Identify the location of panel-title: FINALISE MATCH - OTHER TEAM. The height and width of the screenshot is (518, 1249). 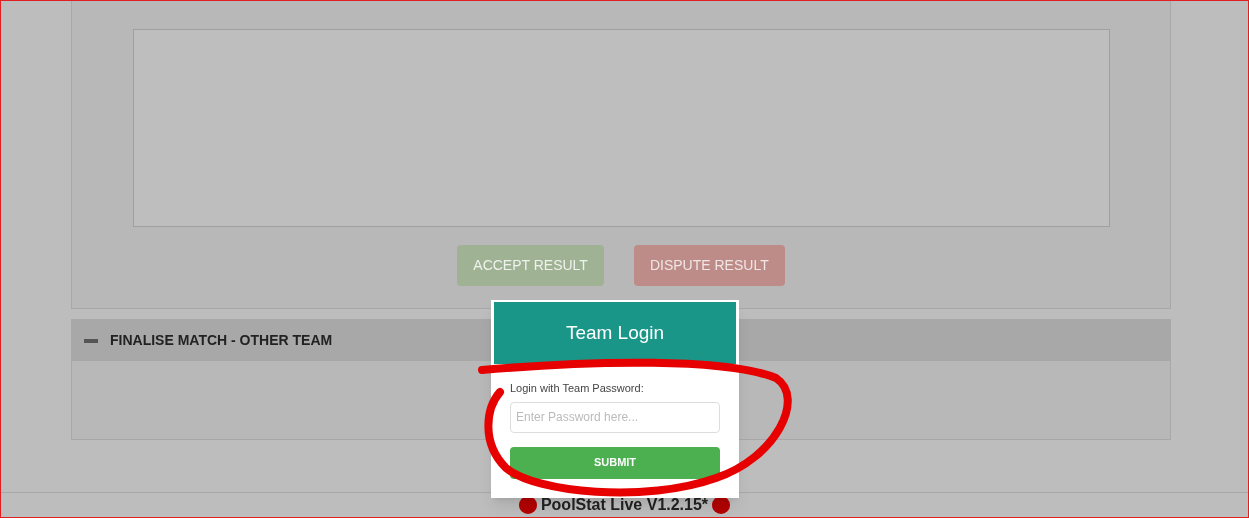
(221, 340).